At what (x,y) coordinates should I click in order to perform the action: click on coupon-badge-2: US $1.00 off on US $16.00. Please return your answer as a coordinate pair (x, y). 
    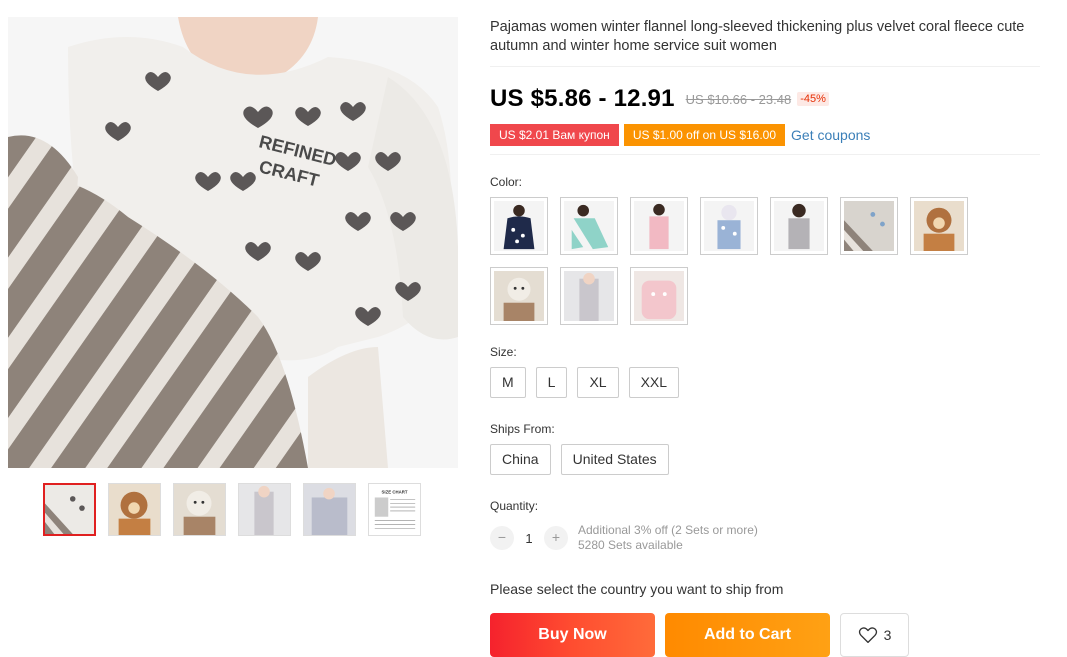
    Looking at the image, I should click on (704, 135).